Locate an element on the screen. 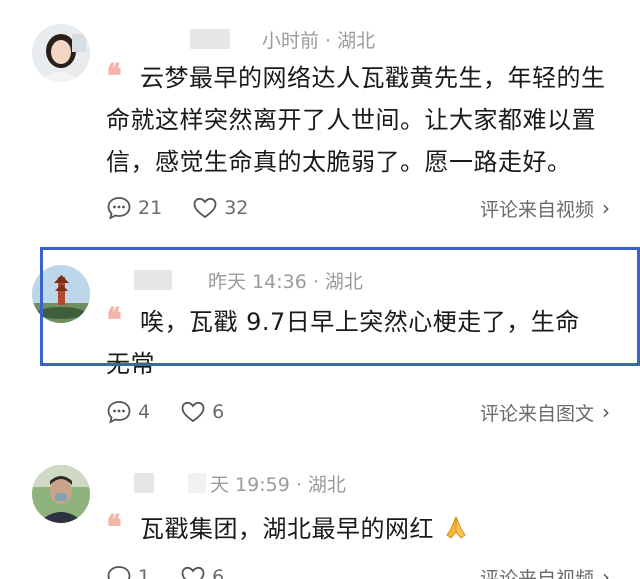 The height and width of the screenshot is (579, 640). comment-time-location: 昨天 14:36 · 湖北 is located at coordinates (285, 281).